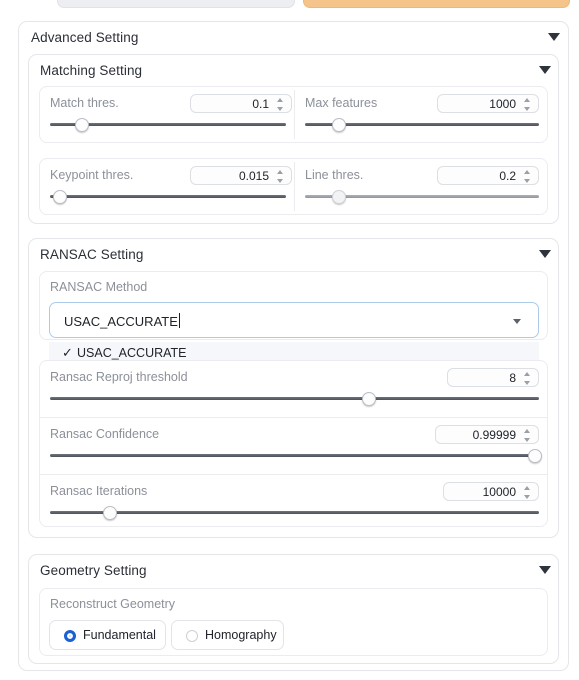 This screenshot has width=579, height=680. Describe the element at coordinates (517, 321) in the screenshot. I see `chevron-down-icon` at that location.